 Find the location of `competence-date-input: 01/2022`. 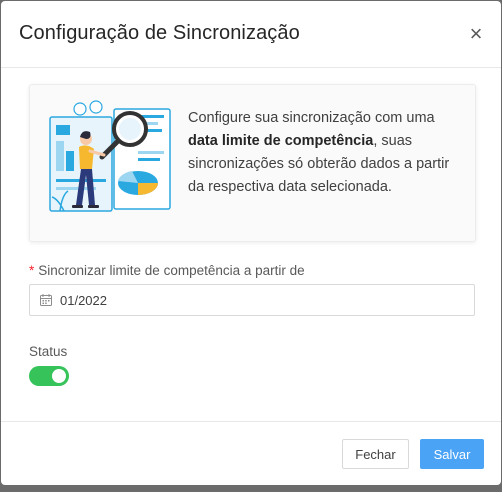

competence-date-input: 01/2022 is located at coordinates (252, 300).